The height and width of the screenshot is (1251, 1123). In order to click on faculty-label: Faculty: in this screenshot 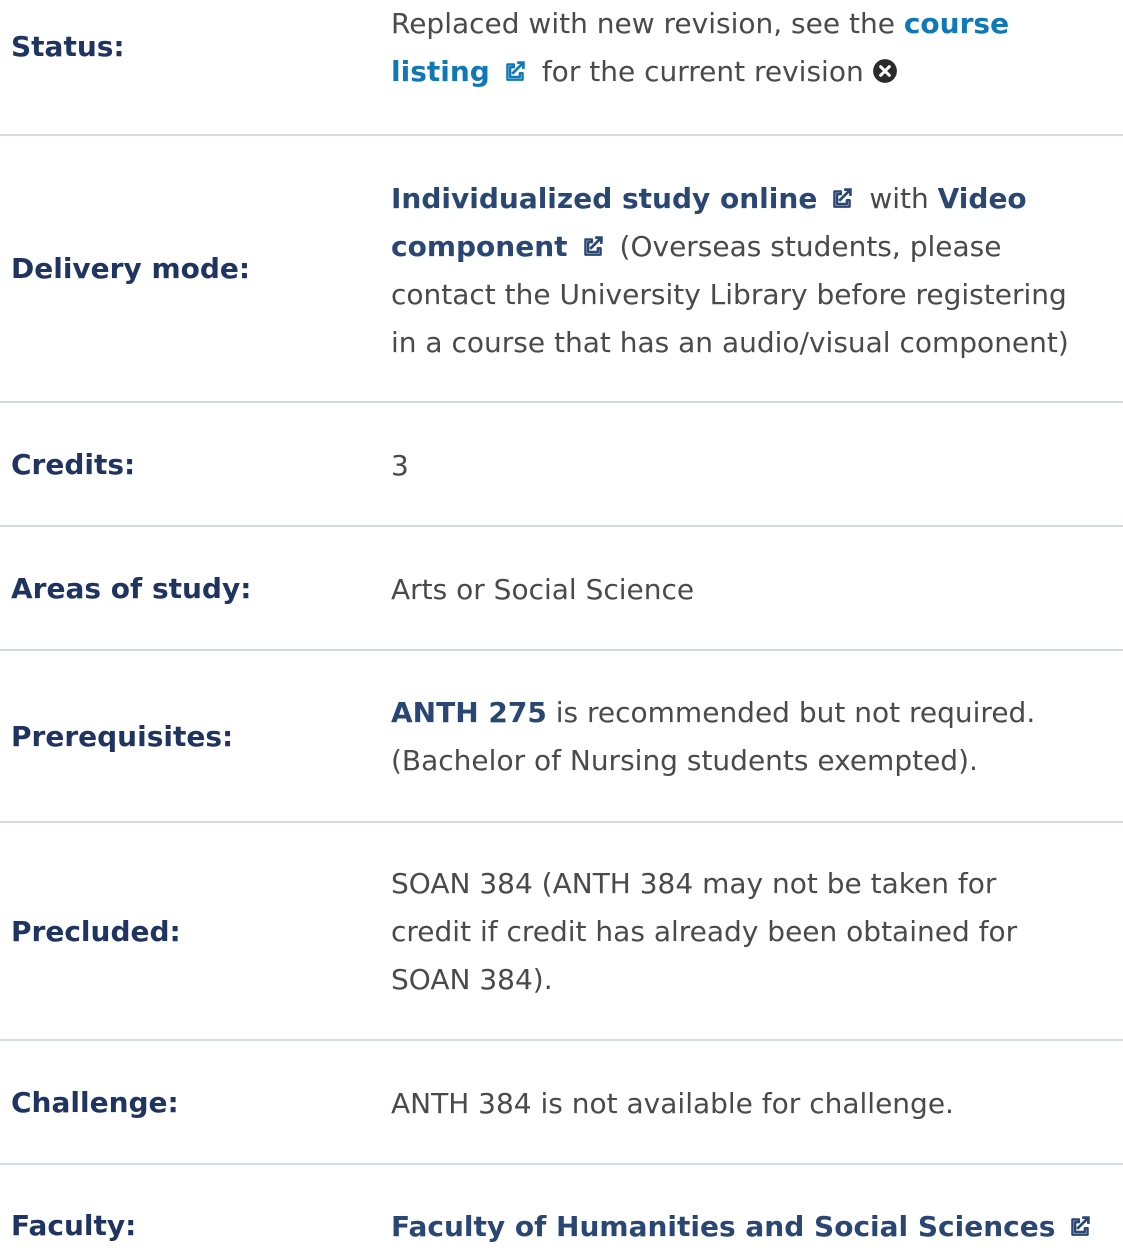, I will do `click(74, 1225)`.